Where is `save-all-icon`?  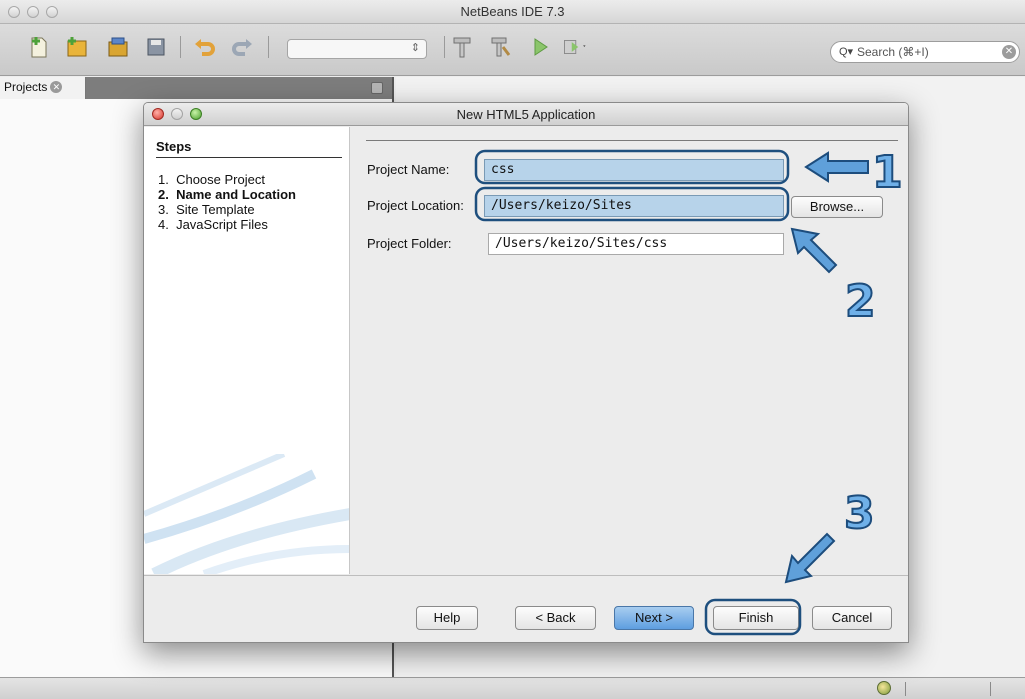 save-all-icon is located at coordinates (156, 47).